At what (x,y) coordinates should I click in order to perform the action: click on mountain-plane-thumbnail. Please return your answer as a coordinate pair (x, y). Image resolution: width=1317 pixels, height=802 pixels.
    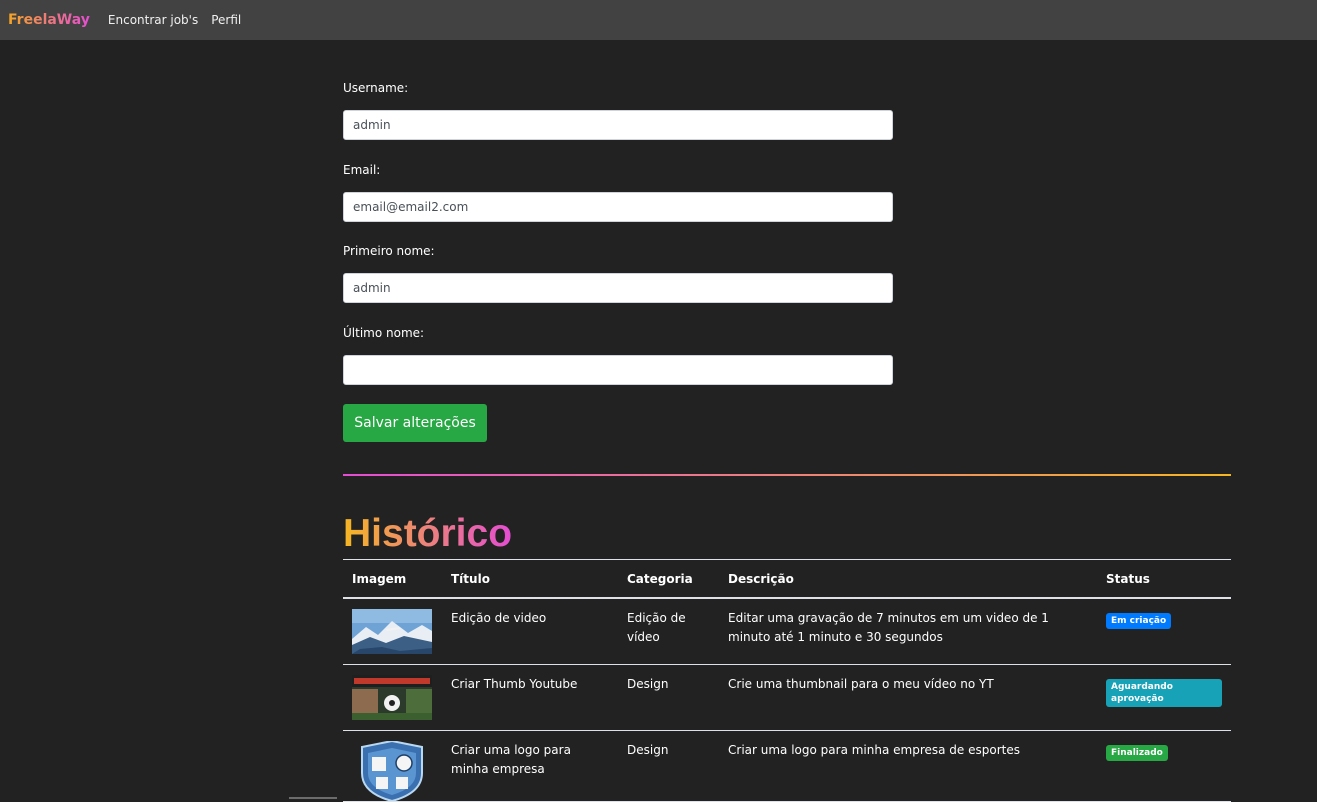
    Looking at the image, I should click on (392, 631).